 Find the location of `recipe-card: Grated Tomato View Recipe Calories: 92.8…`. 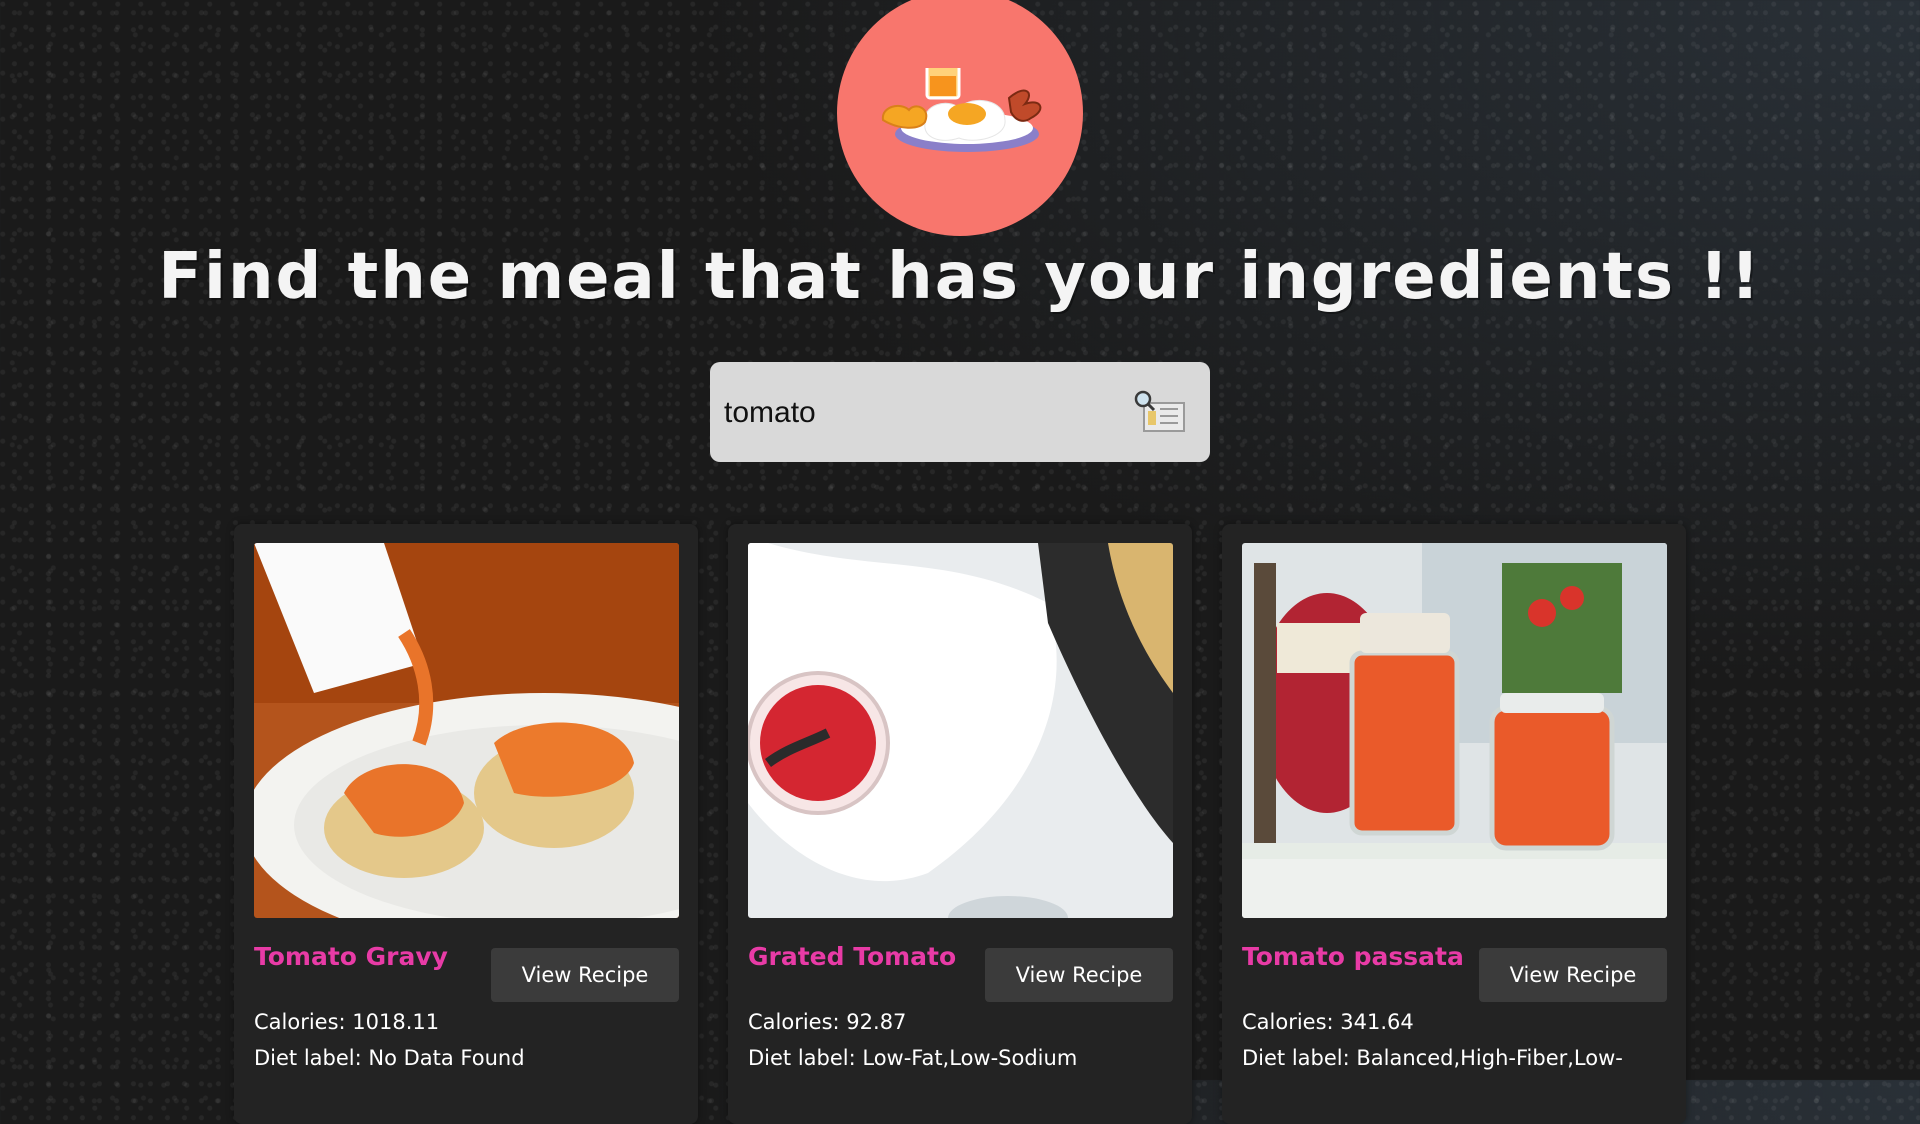

recipe-card: Grated Tomato View Recipe Calories: 92.8… is located at coordinates (960, 824).